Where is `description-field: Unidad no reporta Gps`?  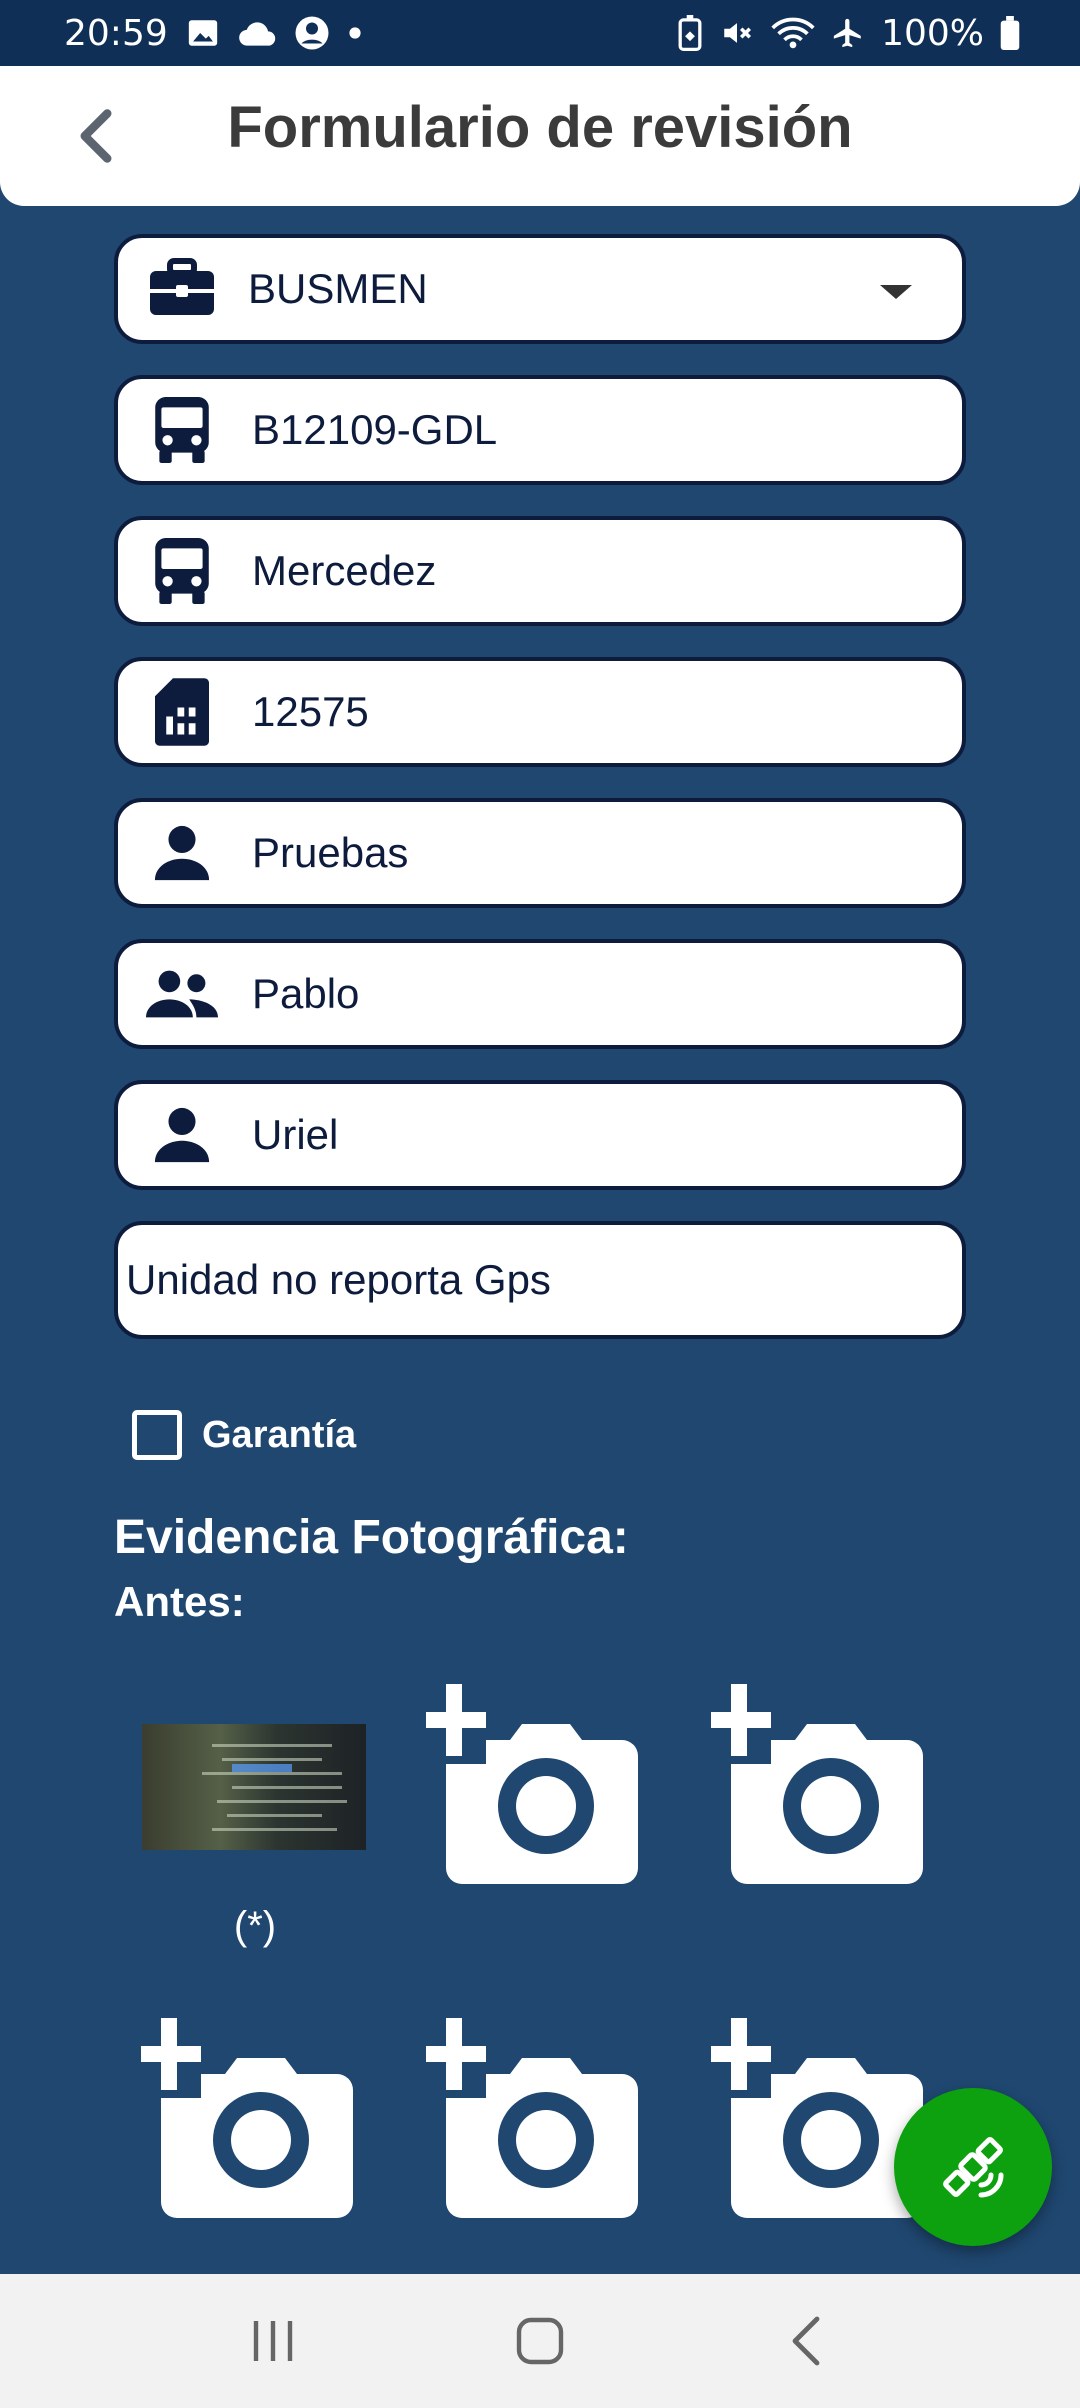 description-field: Unidad no reporta Gps is located at coordinates (540, 1280).